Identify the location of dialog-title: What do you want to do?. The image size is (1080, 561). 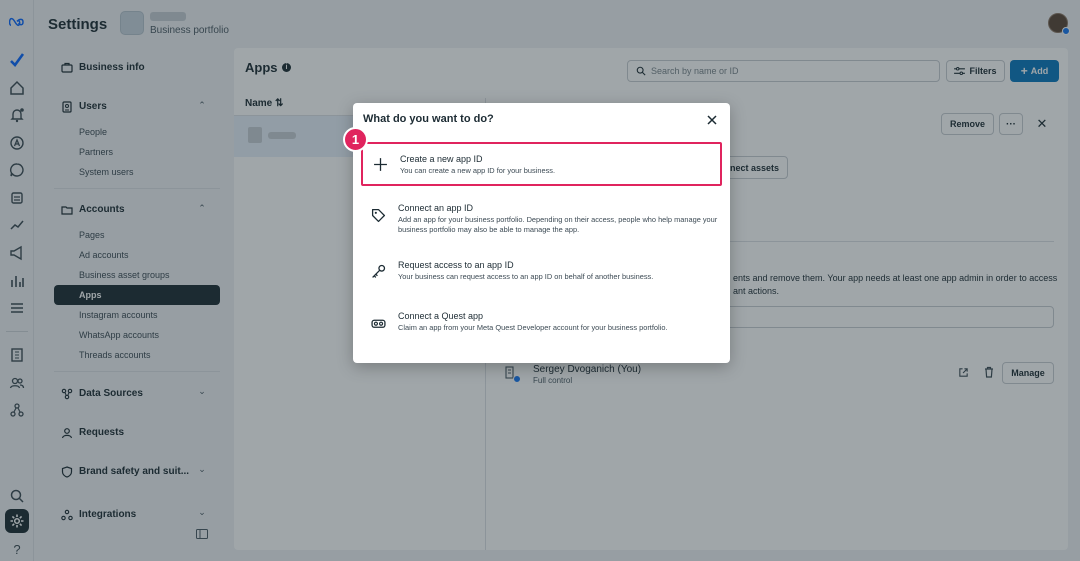
(428, 119).